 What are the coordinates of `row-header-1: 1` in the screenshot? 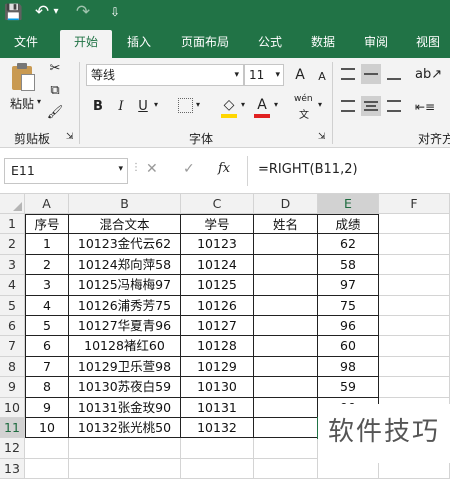 It's located at (12, 224).